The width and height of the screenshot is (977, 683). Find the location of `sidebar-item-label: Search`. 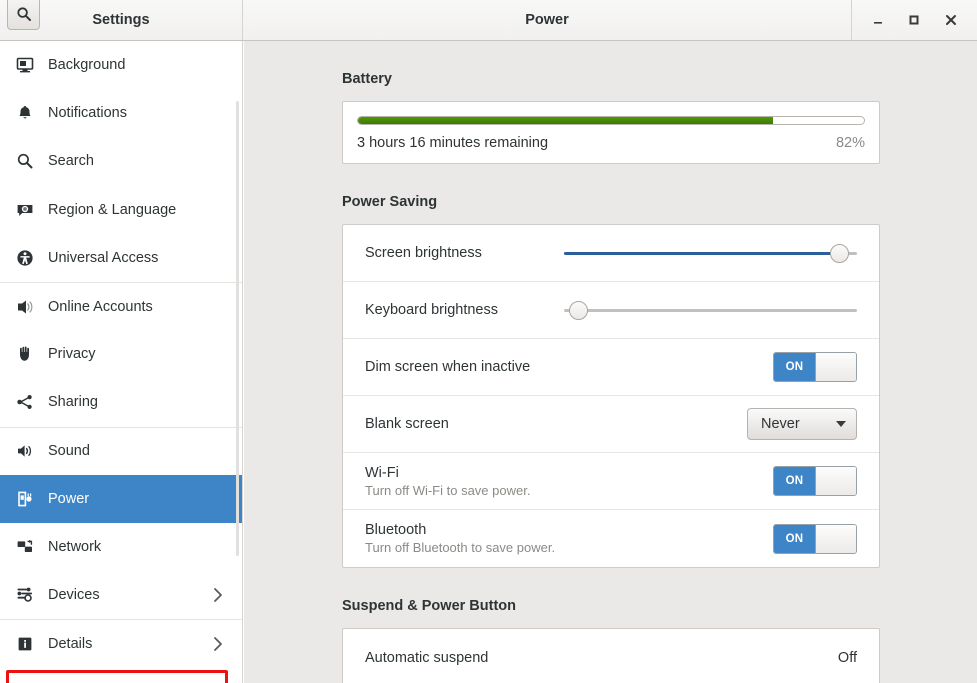

sidebar-item-label: Search is located at coordinates (71, 161).